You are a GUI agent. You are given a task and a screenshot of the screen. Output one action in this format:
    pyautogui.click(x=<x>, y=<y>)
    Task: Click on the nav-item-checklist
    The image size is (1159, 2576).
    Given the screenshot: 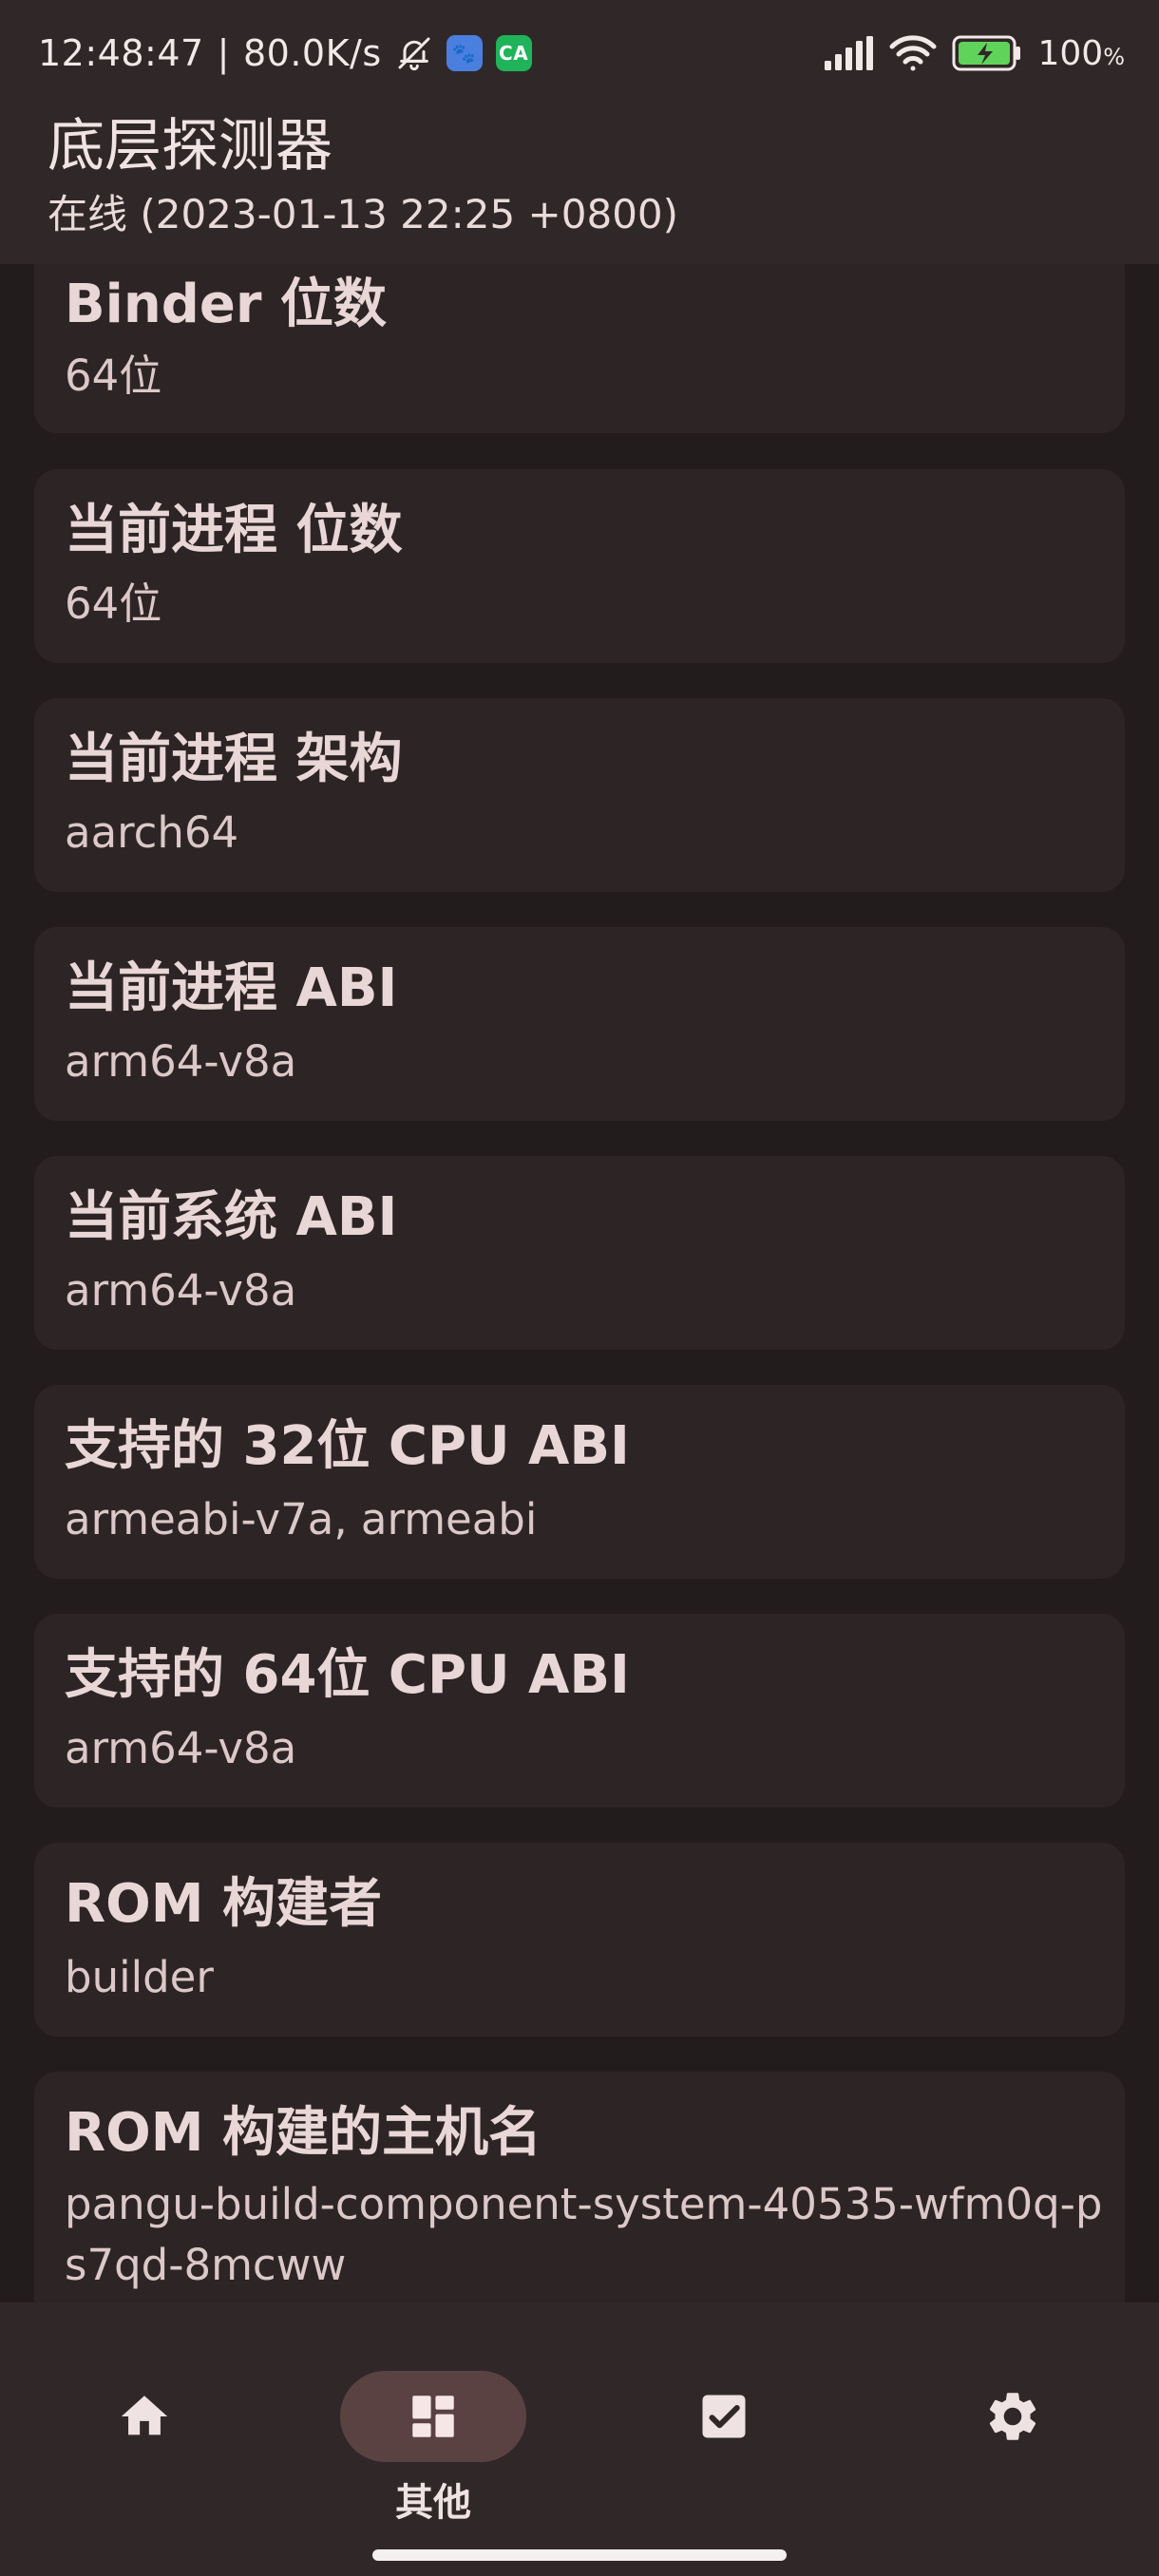 What is the action you would take?
    pyautogui.click(x=723, y=2432)
    